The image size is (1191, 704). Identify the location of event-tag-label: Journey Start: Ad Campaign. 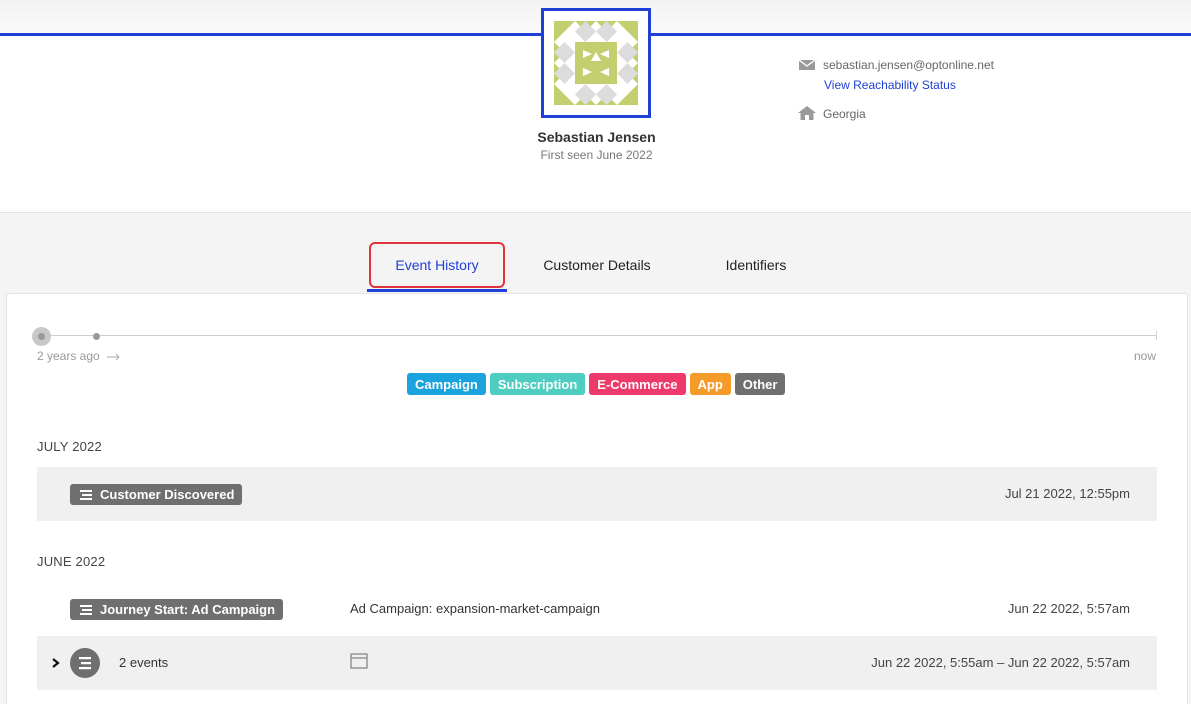
(188, 609).